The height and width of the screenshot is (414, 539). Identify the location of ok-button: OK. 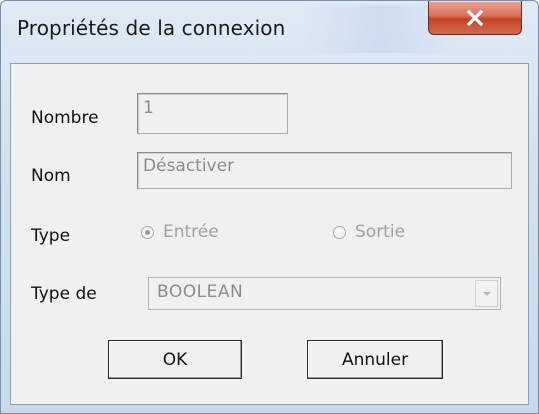
(175, 359).